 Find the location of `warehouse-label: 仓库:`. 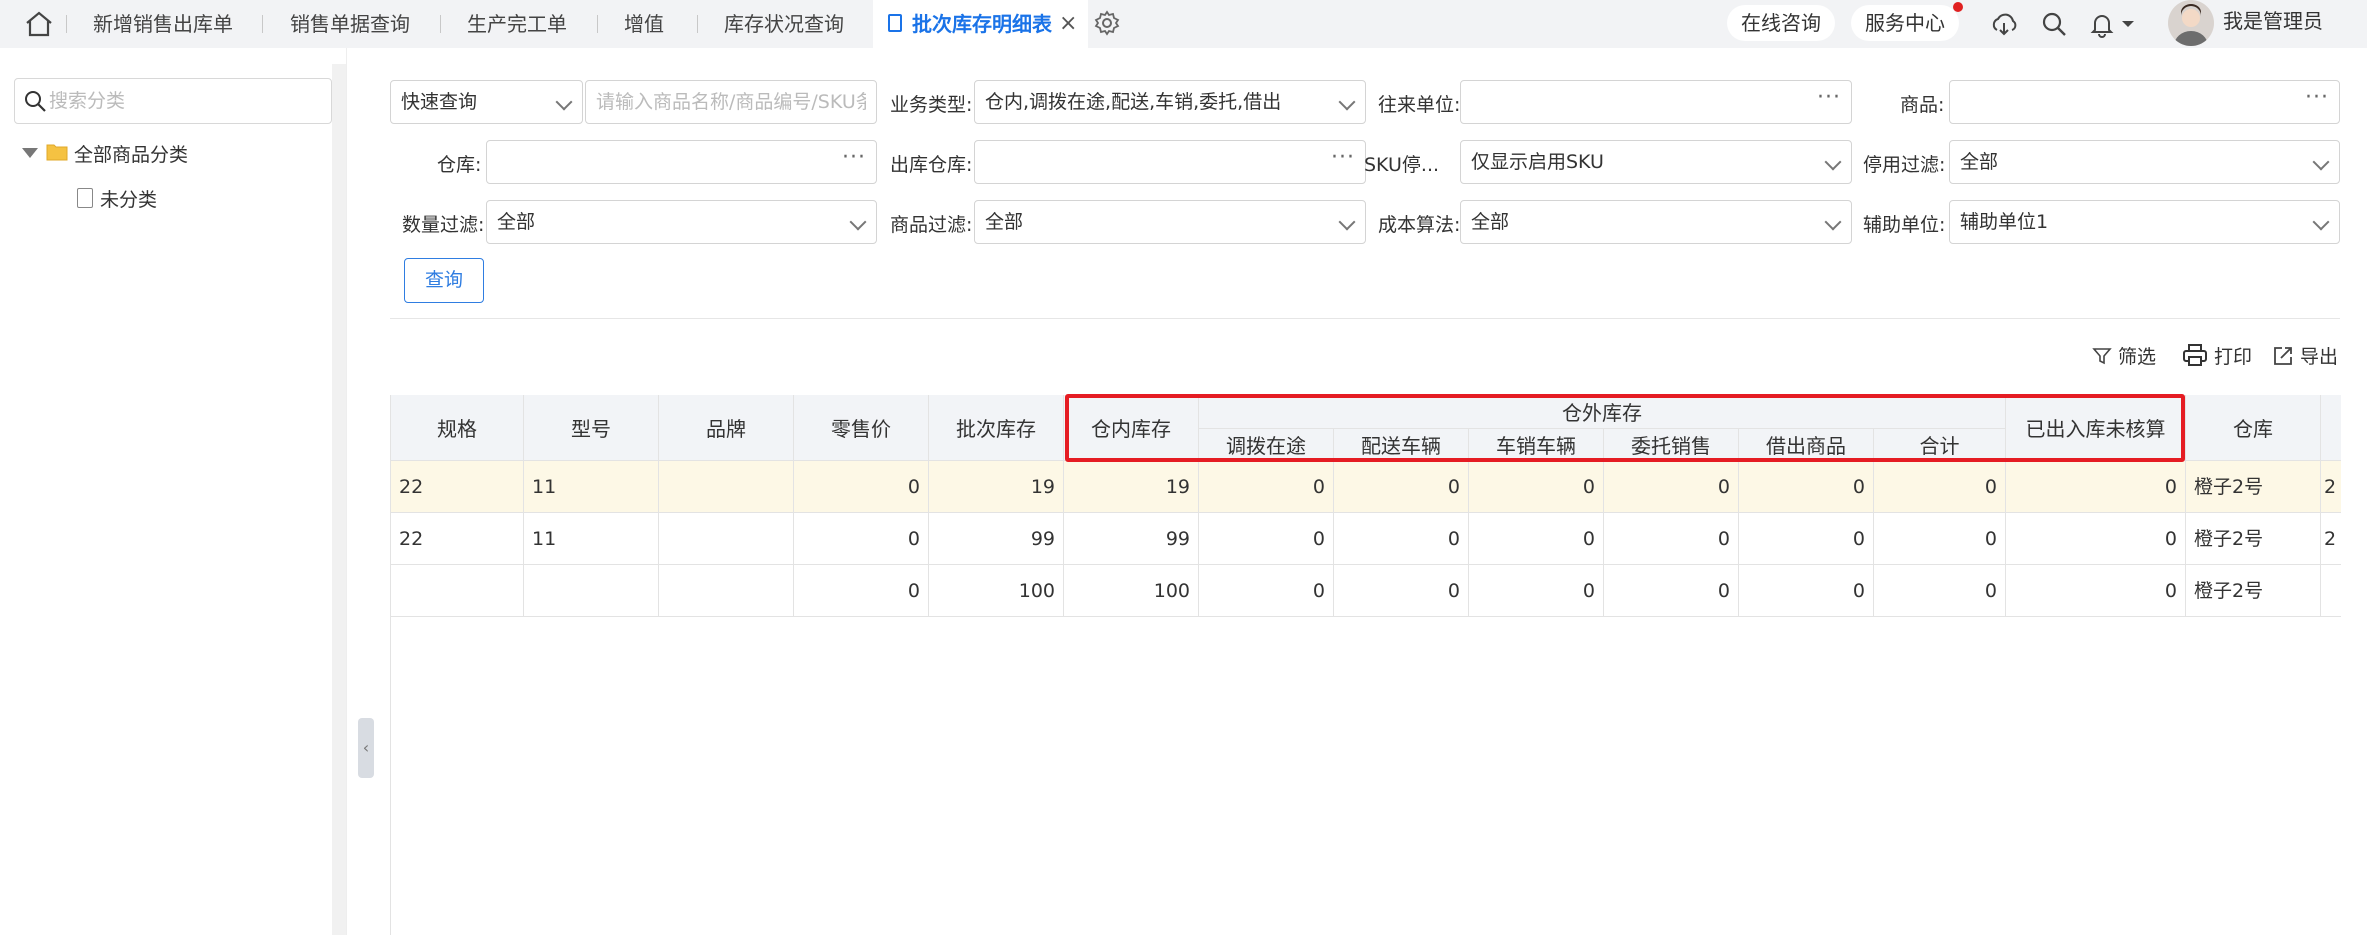

warehouse-label: 仓库: is located at coordinates (459, 165).